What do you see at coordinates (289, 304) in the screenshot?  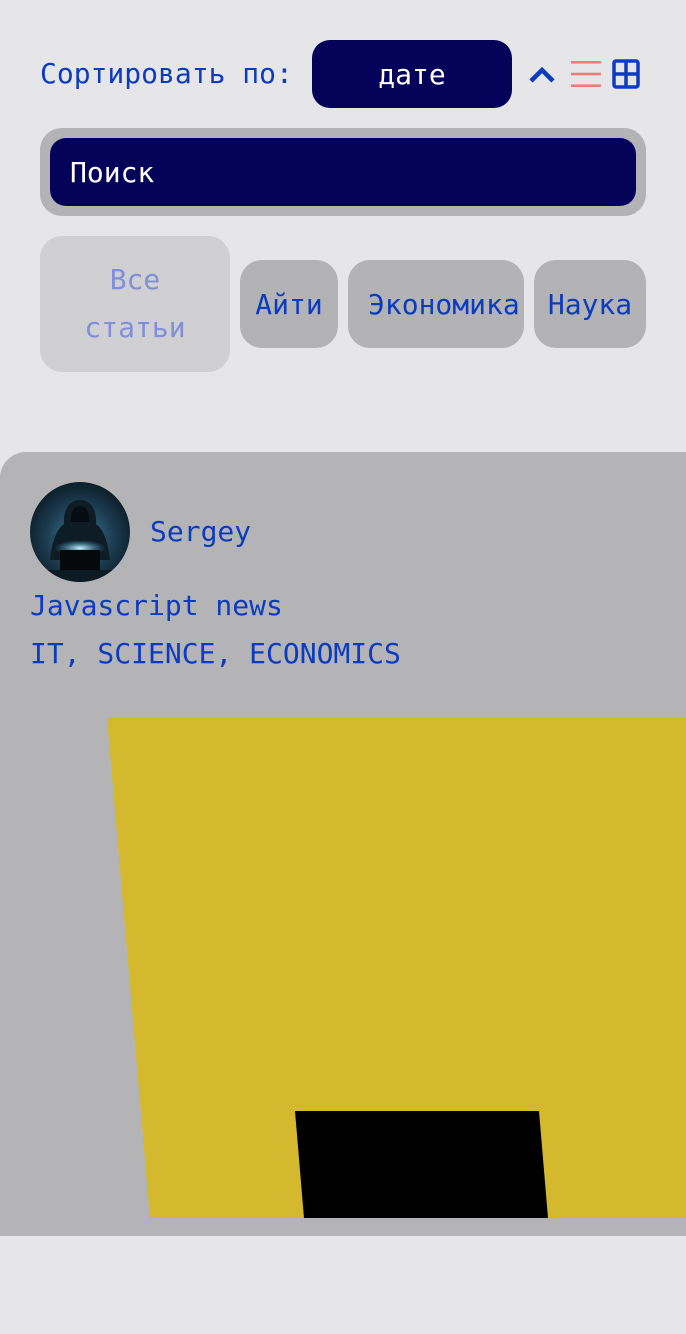 I see `tab-it: Айти` at bounding box center [289, 304].